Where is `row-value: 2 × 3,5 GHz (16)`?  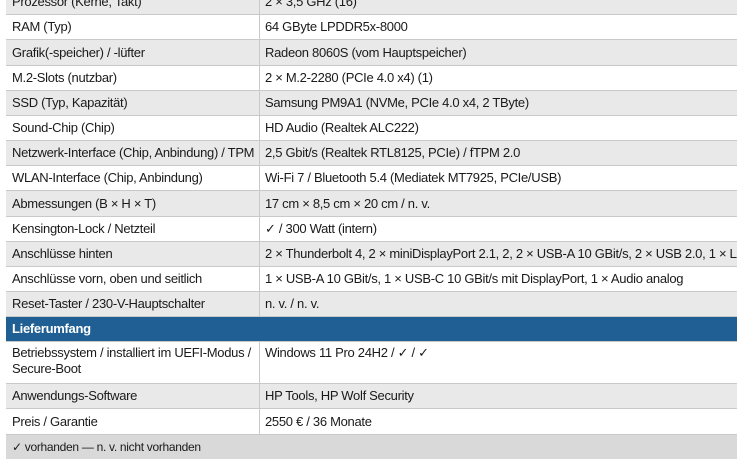
row-value: 2 × 3,5 GHz (16) is located at coordinates (311, 4).